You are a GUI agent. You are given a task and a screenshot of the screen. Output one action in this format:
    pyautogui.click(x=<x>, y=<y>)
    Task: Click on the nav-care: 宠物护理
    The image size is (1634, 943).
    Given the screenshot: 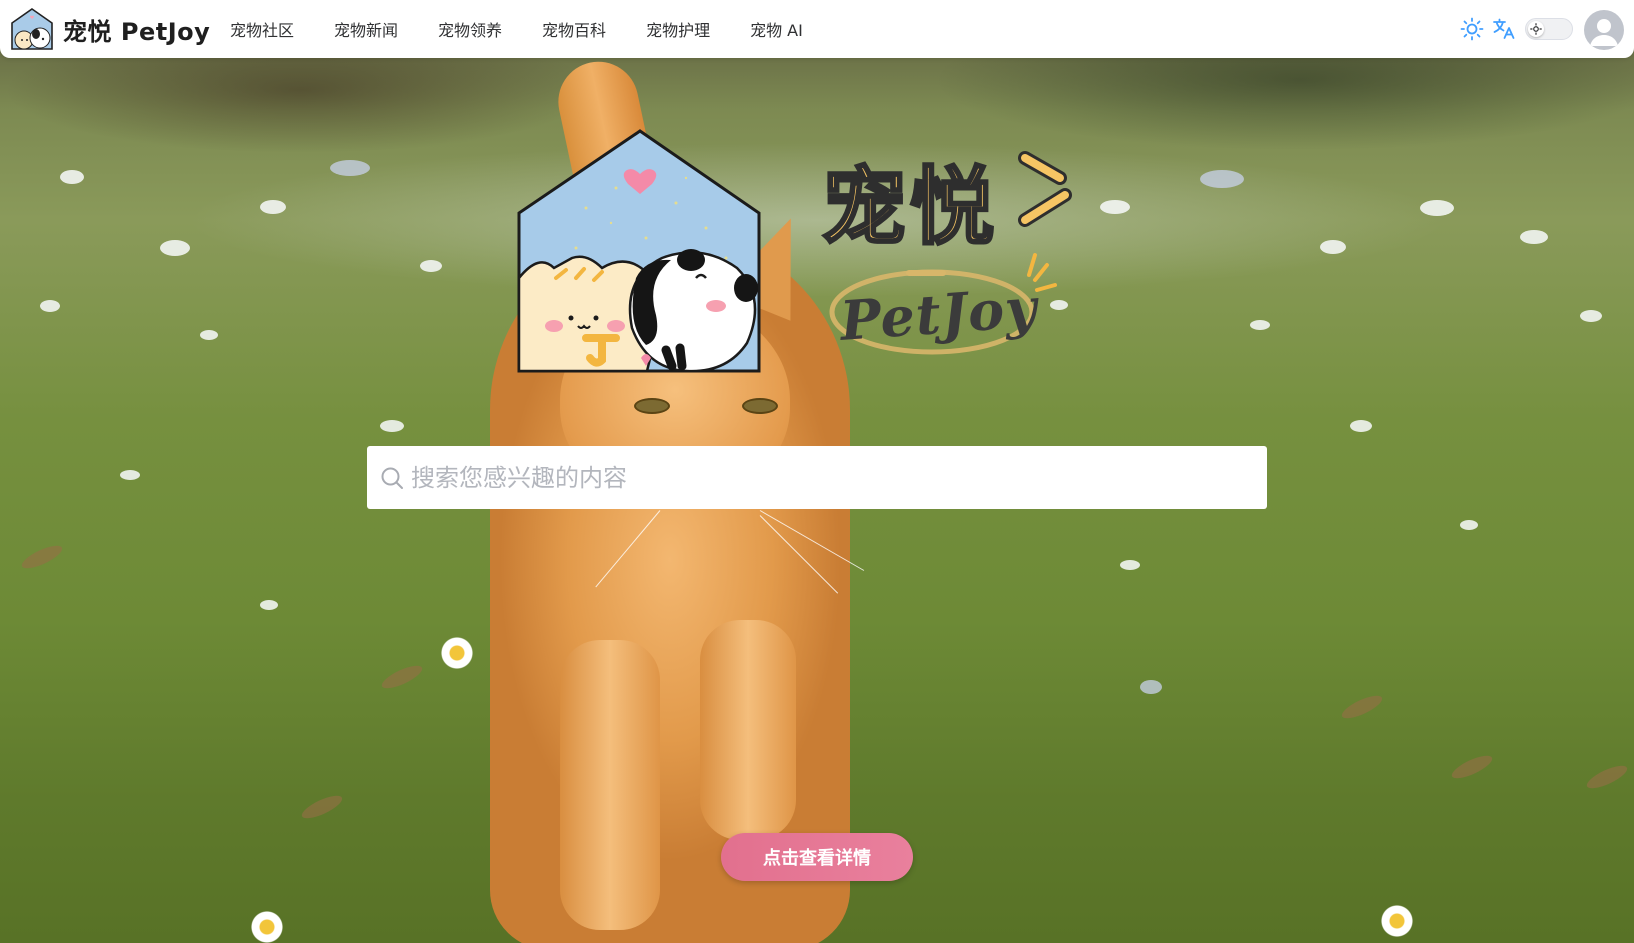 What is the action you would take?
    pyautogui.click(x=678, y=29)
    